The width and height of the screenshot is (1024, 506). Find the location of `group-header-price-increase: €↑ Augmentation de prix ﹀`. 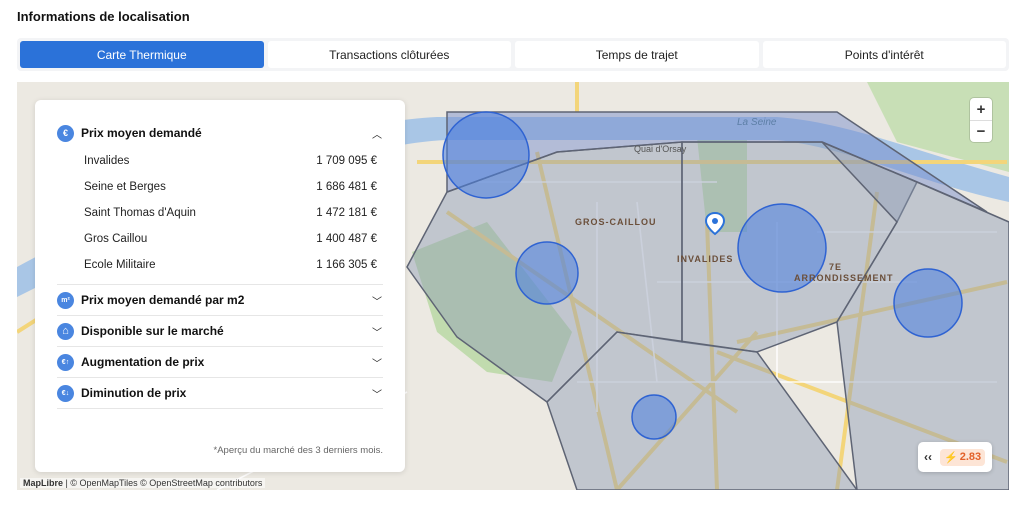

group-header-price-increase: €↑ Augmentation de prix ﹀ is located at coordinates (220, 362).